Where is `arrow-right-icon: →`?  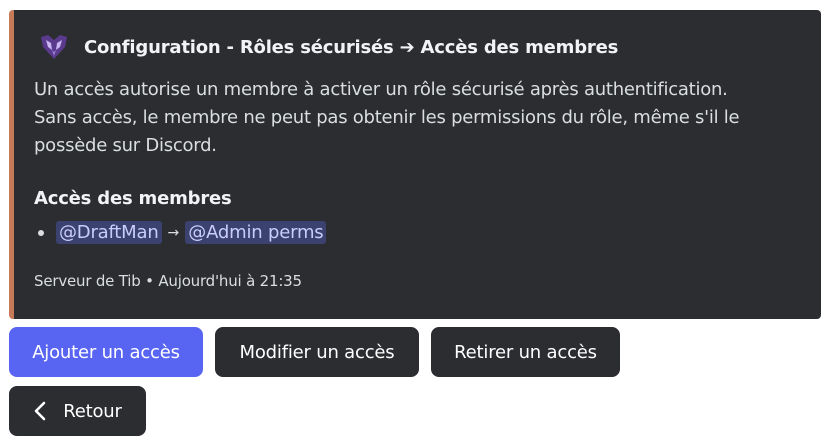 arrow-right-icon: → is located at coordinates (173, 232).